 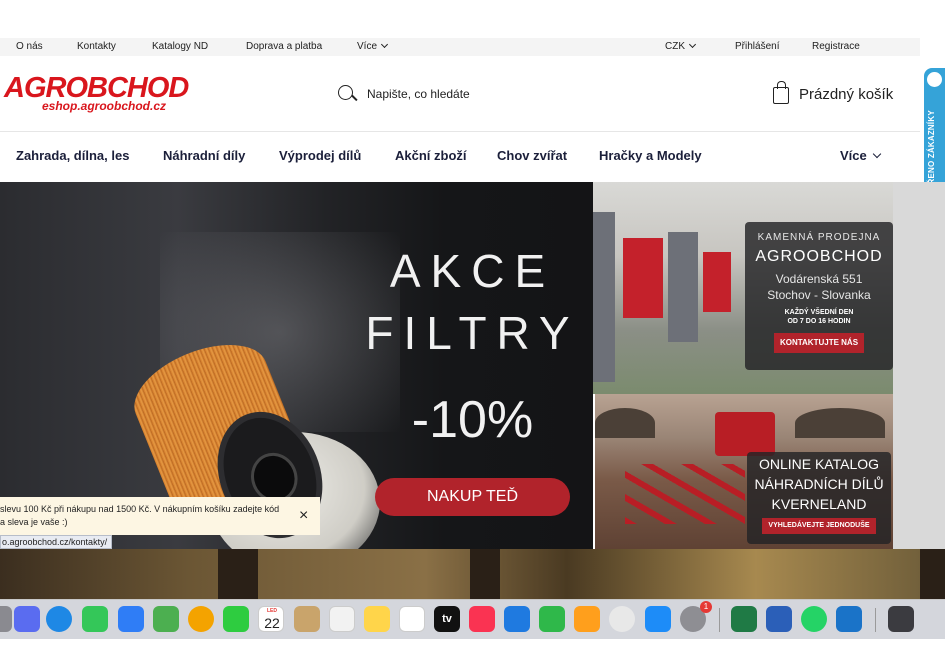 I want to click on nav-item-zahrada: Zahrada, dílna, les, so click(x=72, y=155).